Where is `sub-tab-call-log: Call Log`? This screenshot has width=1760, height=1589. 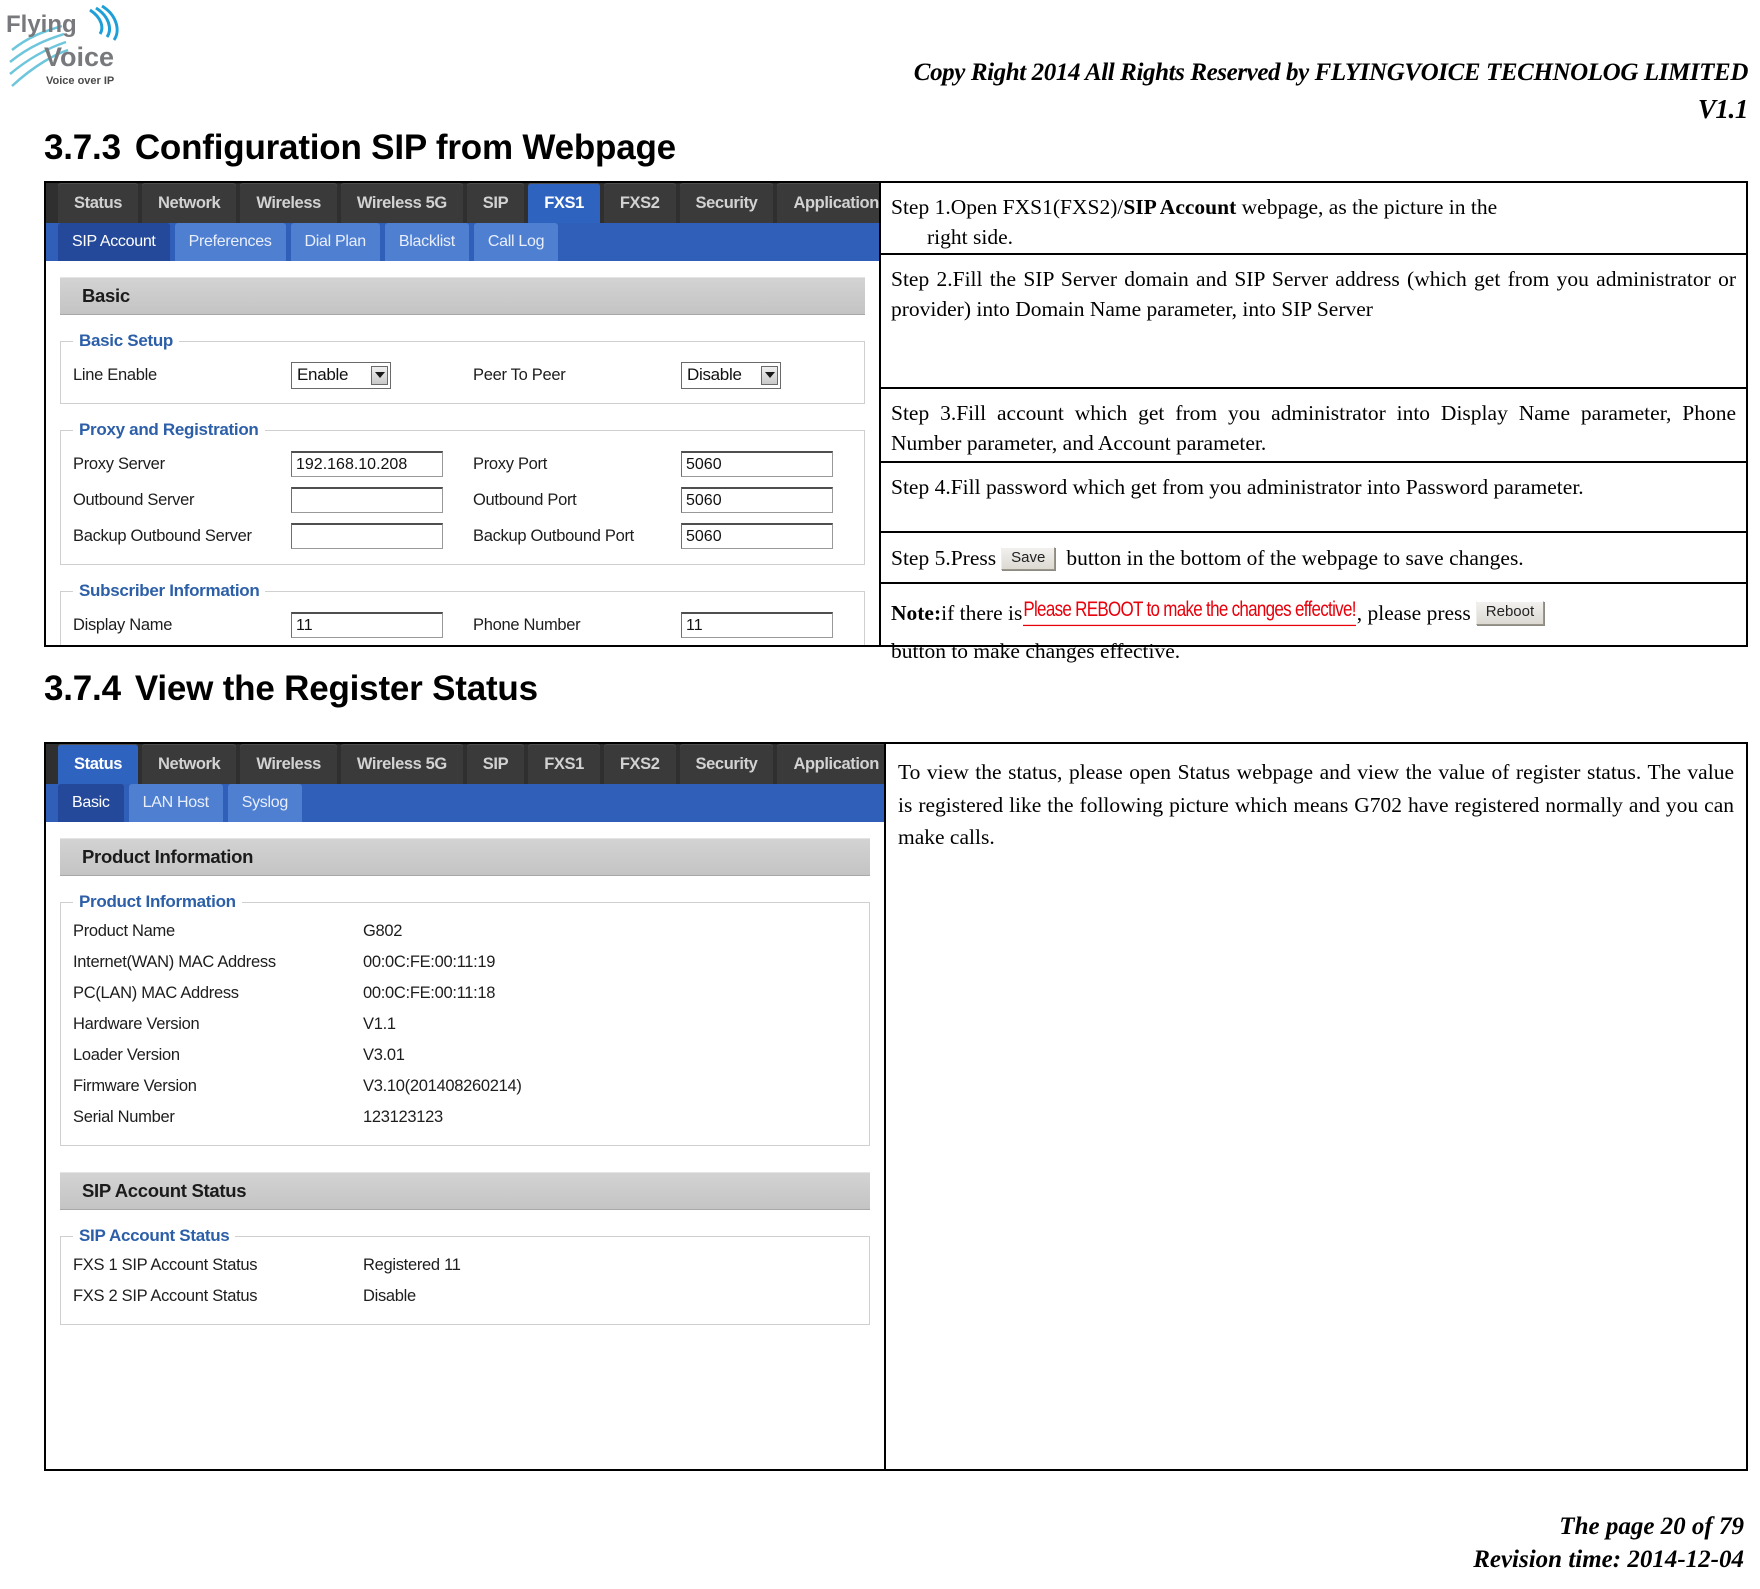
sub-tab-call-log: Call Log is located at coordinates (516, 242).